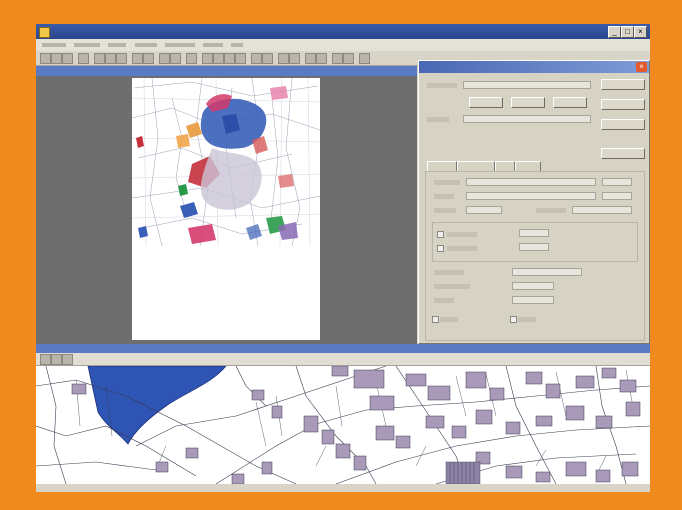  I want to click on copy-icon, so click(110, 58).